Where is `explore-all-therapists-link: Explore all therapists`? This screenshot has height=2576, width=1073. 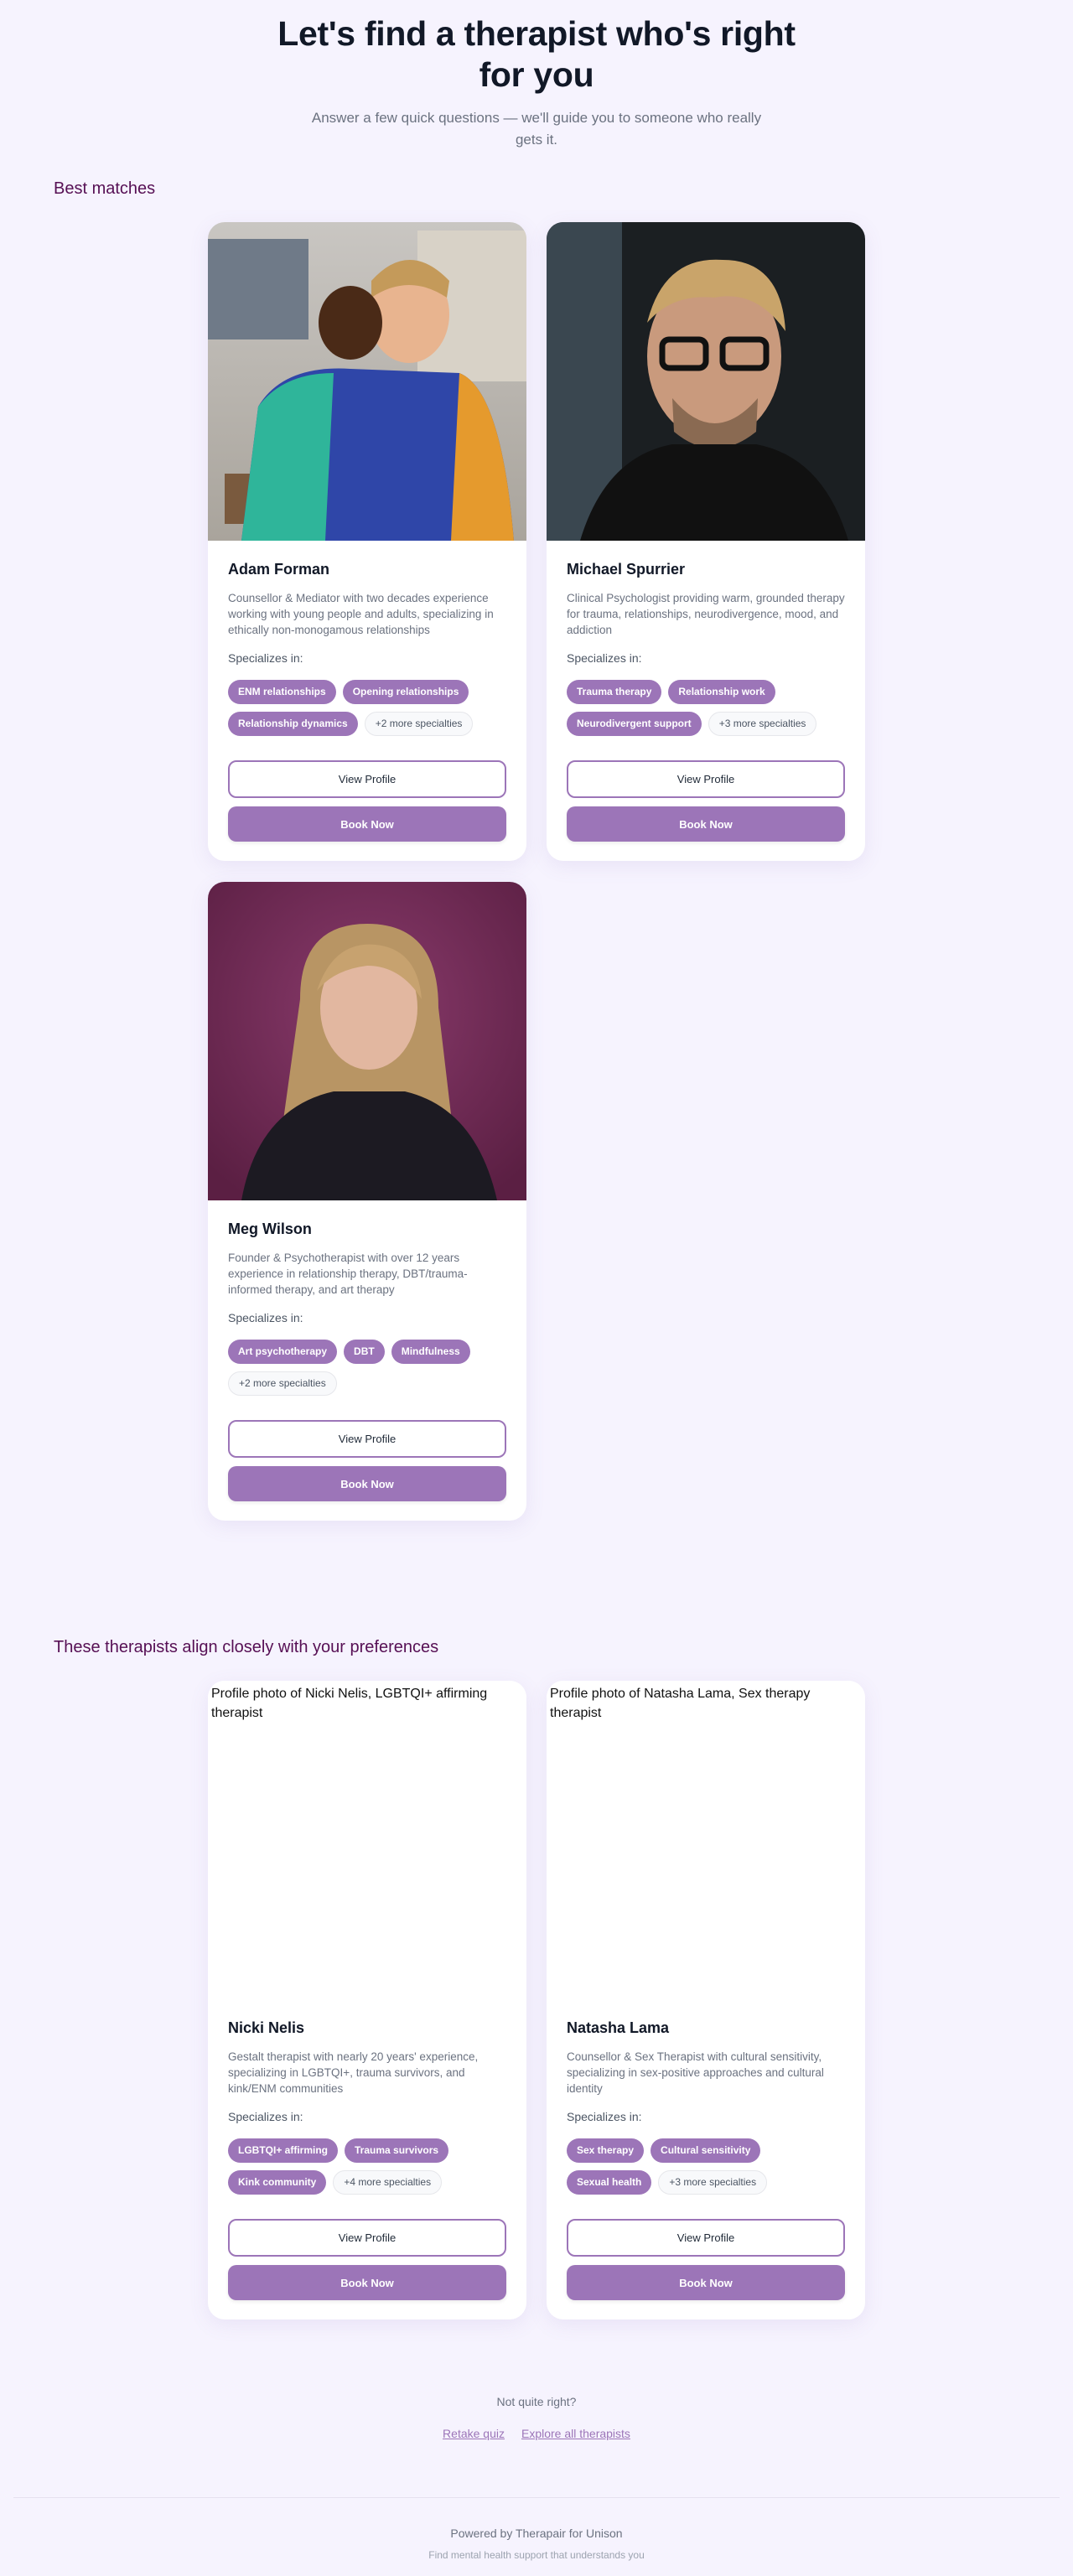
explore-all-therapists-link: Explore all therapists is located at coordinates (575, 2433).